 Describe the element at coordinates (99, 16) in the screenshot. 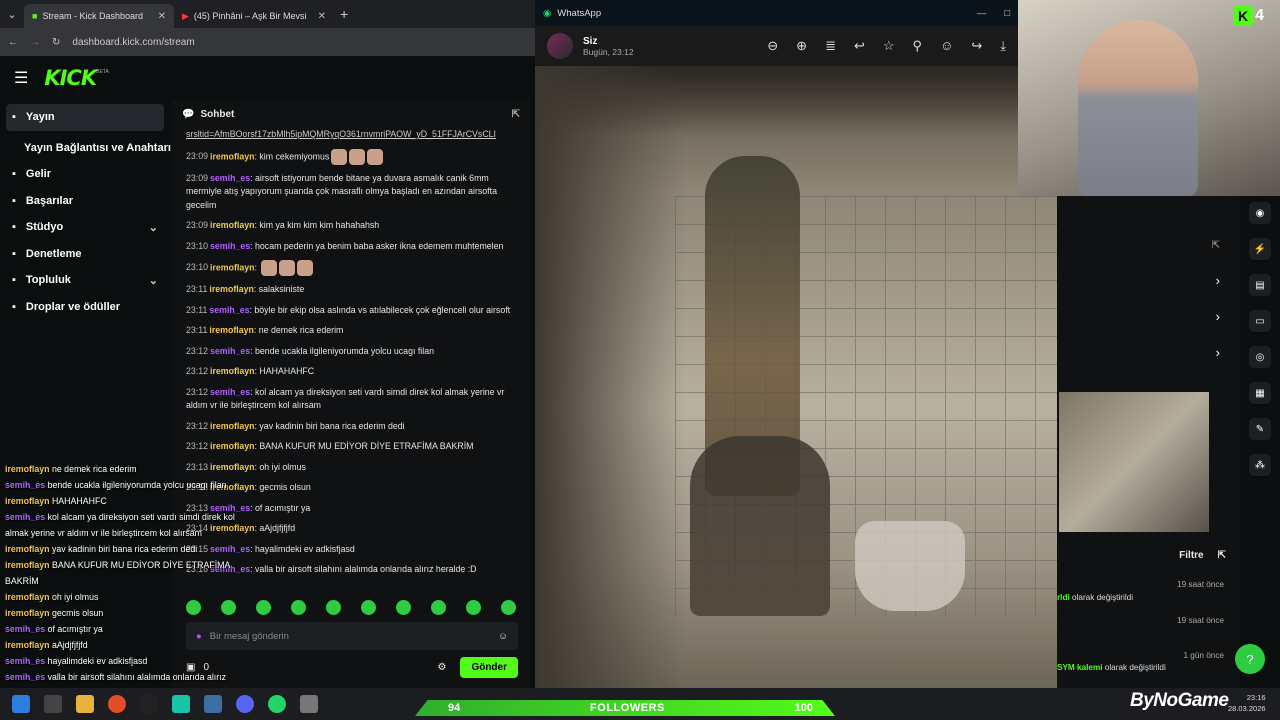

I see `tab-kick-dashboard: ■ Stream - Kick Dashboard ✕` at that location.